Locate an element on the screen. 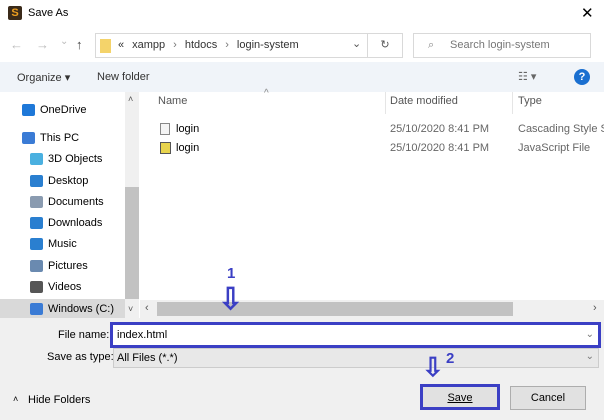 This screenshot has width=604, height=420. overflow-crumb: « is located at coordinates (121, 45).